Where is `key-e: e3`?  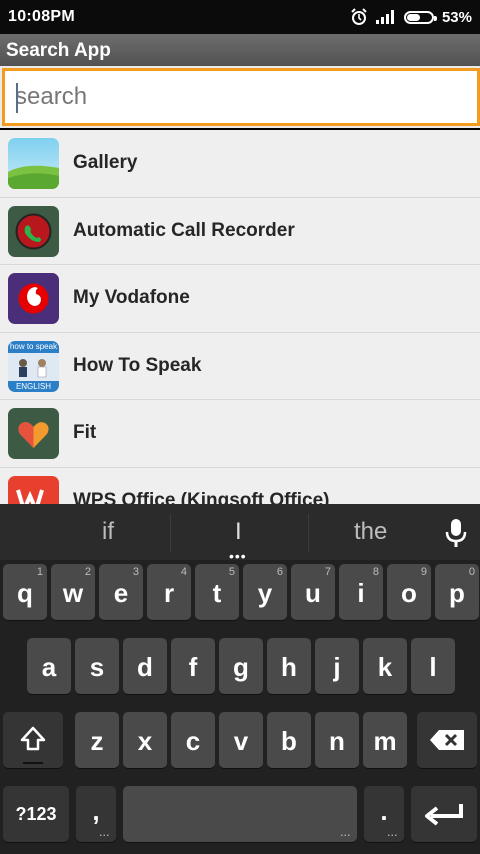
key-e: e3 is located at coordinates (121, 592).